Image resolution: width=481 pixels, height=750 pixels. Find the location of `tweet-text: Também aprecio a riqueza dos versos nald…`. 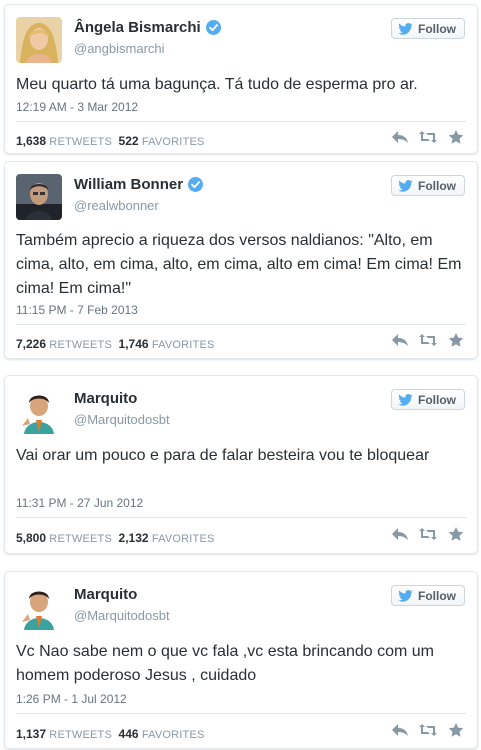

tweet-text: Também aprecio a riqueza dos versos nald… is located at coordinates (239, 264).